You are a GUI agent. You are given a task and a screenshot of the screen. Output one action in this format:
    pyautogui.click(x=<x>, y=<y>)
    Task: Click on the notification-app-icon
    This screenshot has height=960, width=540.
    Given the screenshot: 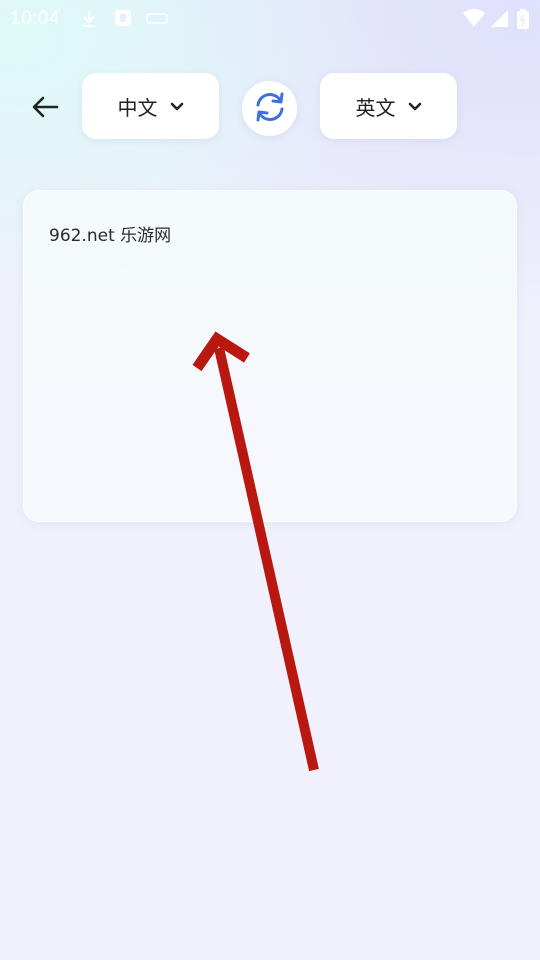 What is the action you would take?
    pyautogui.click(x=123, y=18)
    